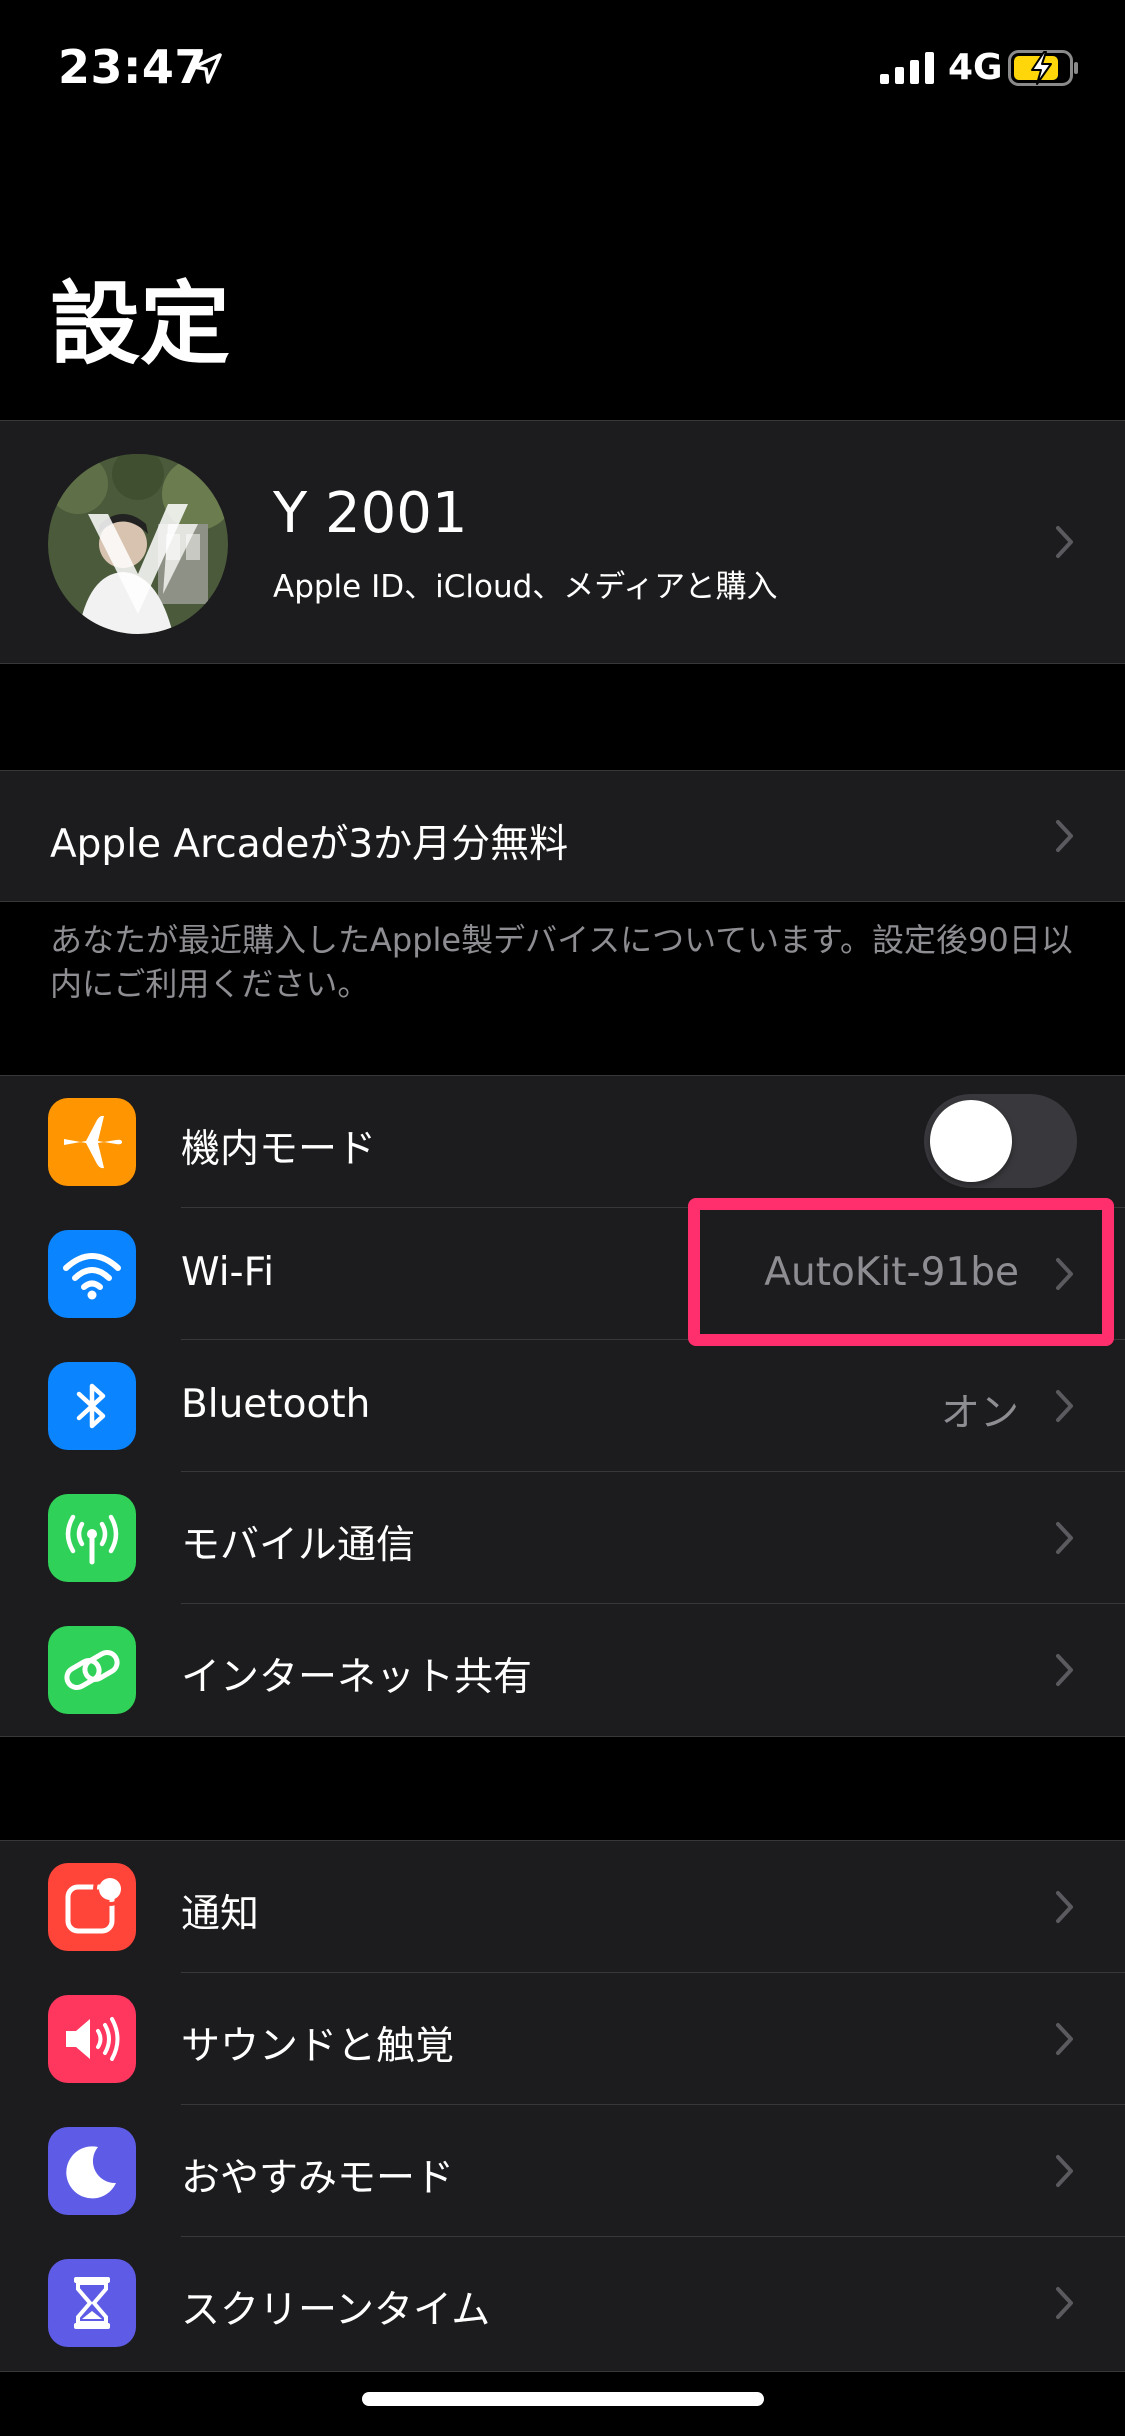  Describe the element at coordinates (92, 1670) in the screenshot. I see `hotspot-icon` at that location.